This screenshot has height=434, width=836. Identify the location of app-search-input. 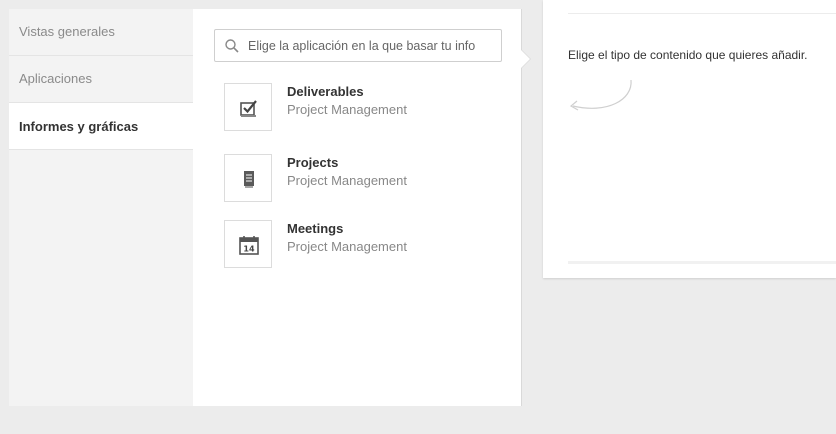
(373, 45).